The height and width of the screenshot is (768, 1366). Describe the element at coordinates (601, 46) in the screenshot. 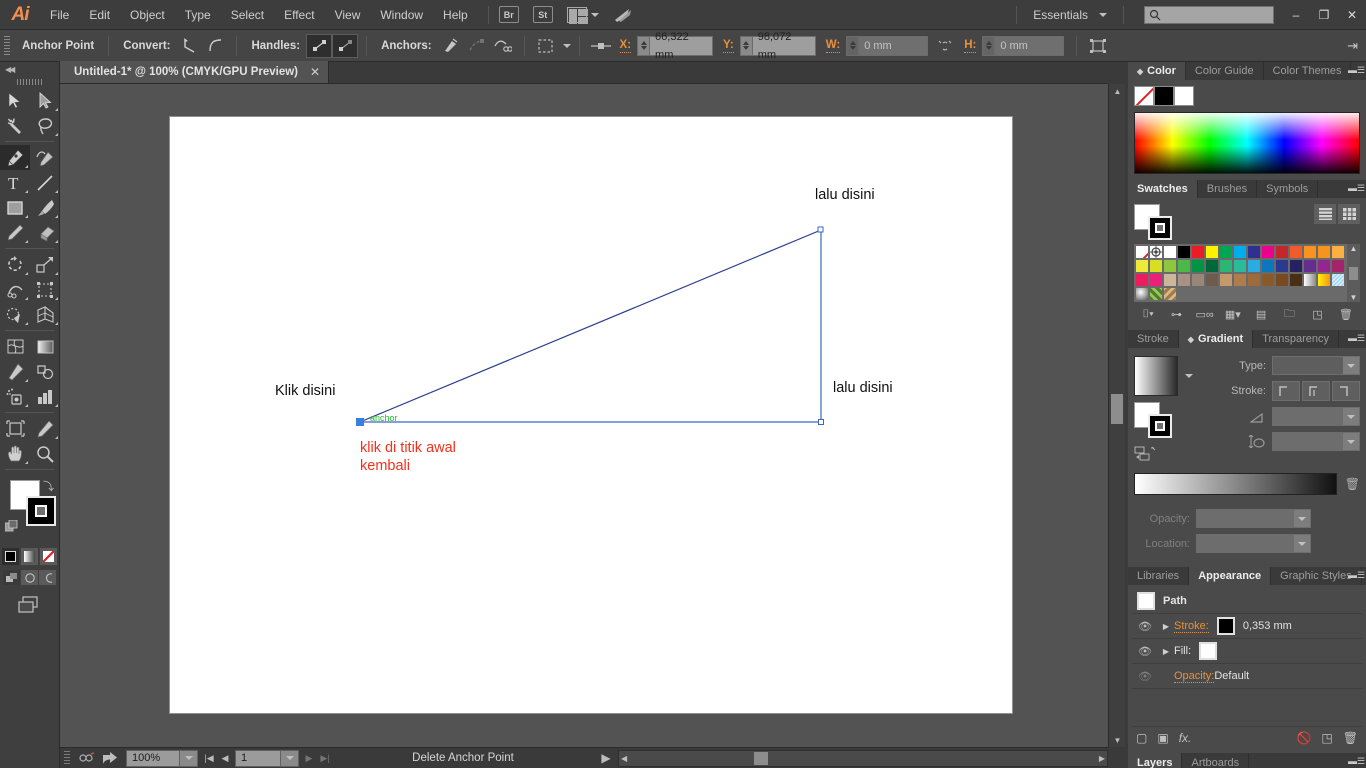

I see `reference-point-icon` at that location.